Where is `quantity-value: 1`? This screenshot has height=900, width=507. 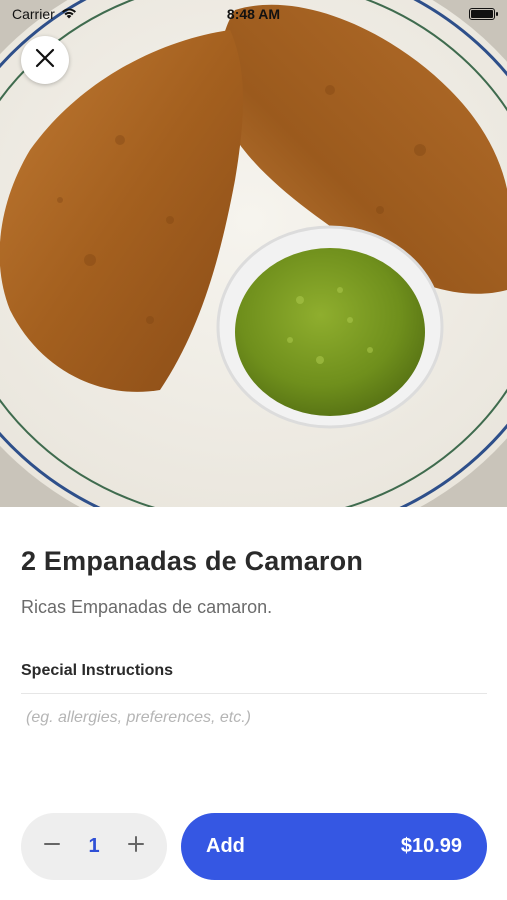
quantity-value: 1 is located at coordinates (94, 846).